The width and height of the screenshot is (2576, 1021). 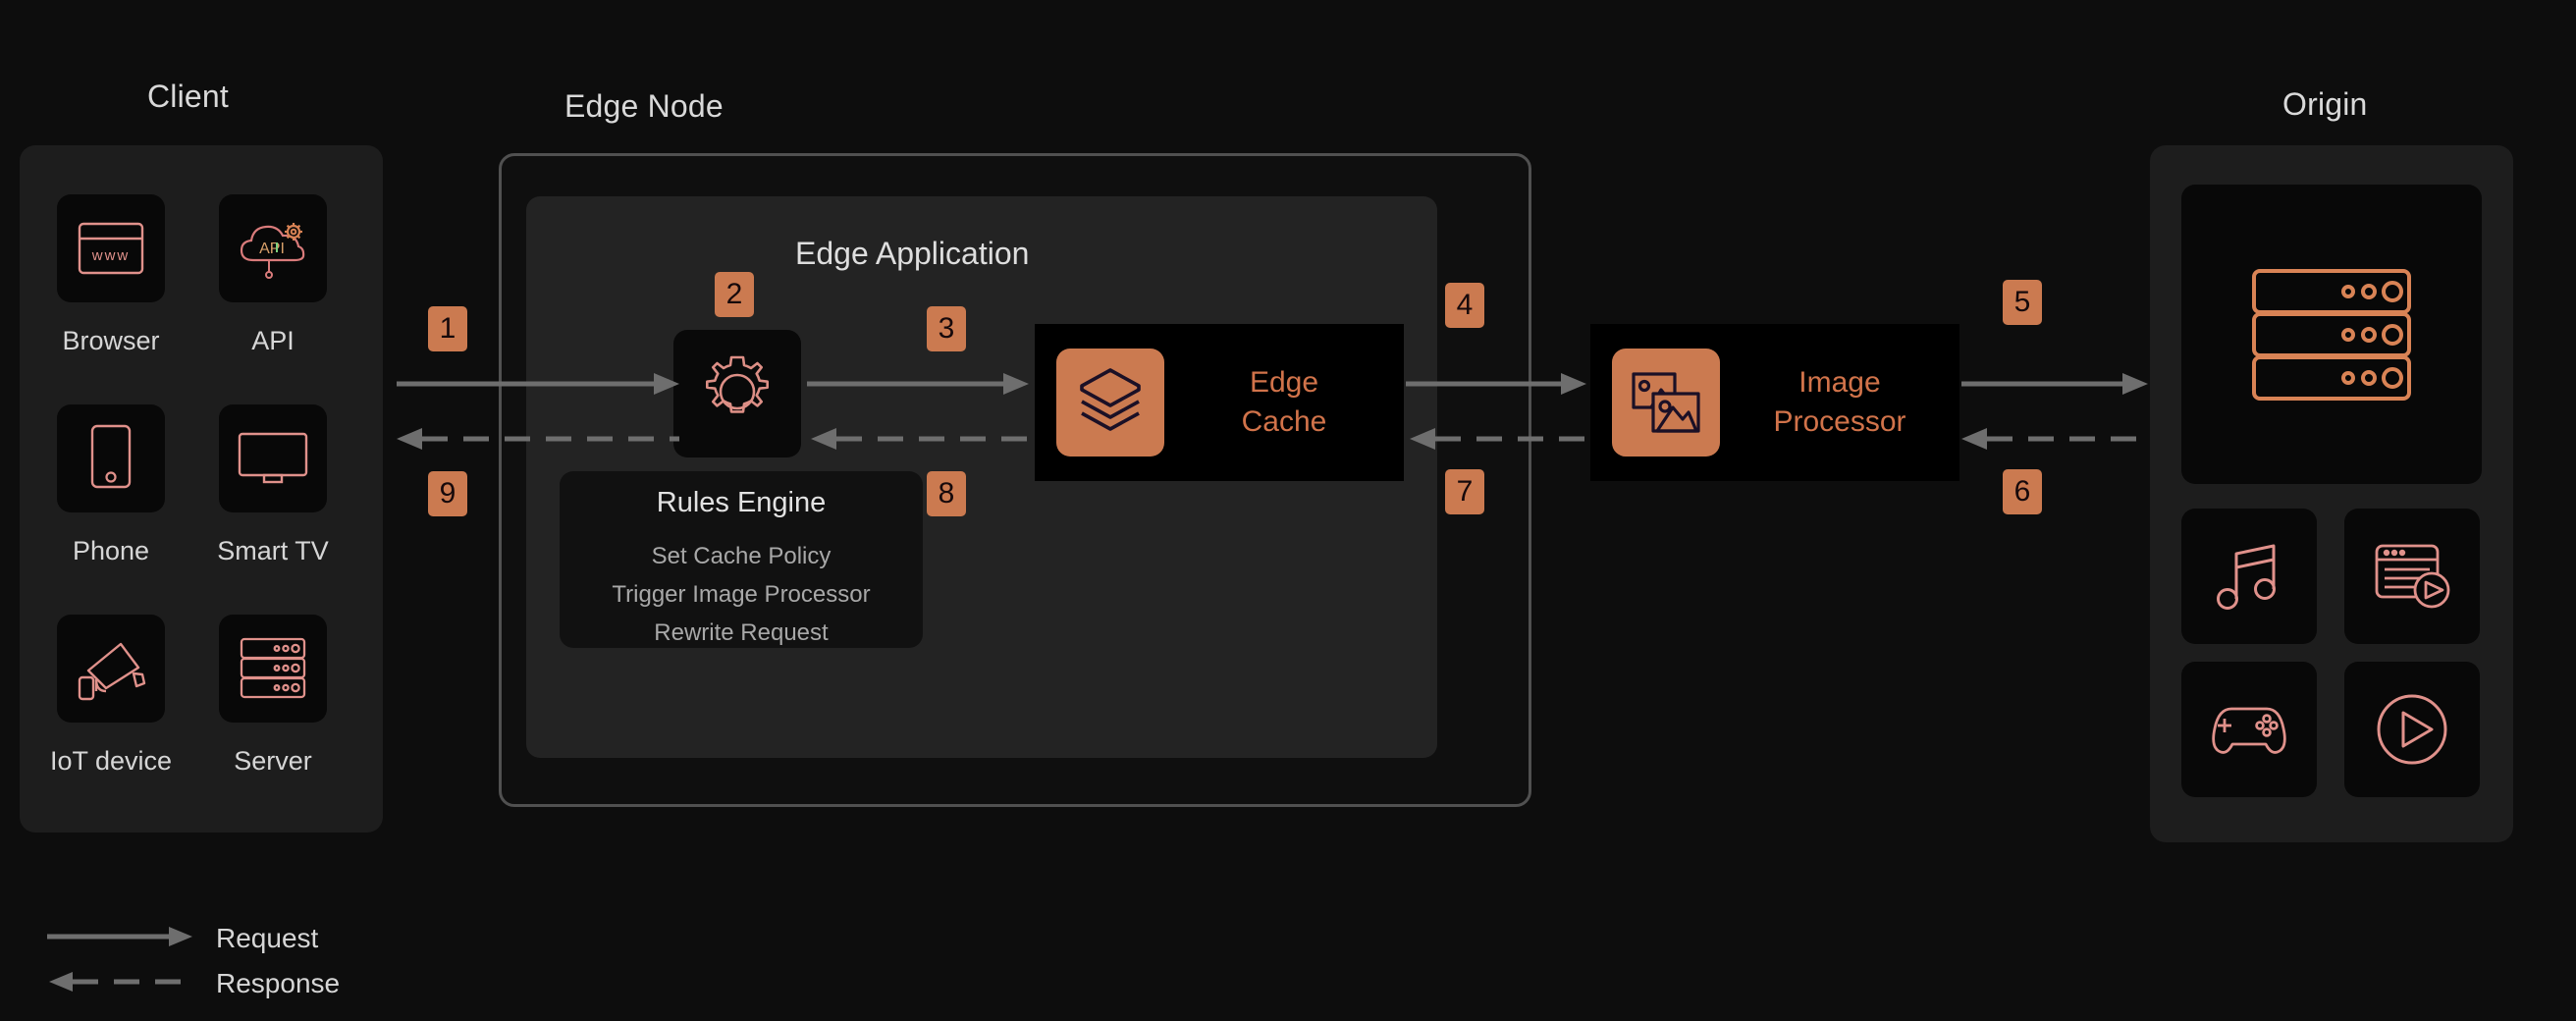 What do you see at coordinates (120, 984) in the screenshot?
I see `legend-response-arrow-icon` at bounding box center [120, 984].